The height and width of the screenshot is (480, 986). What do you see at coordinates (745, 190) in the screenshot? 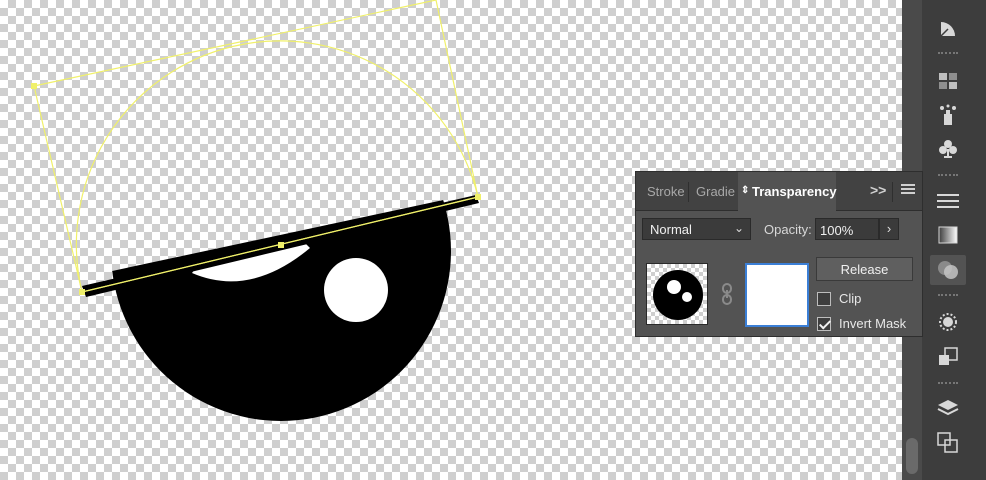
I see `tab-options-toggle-icon: ⇕` at bounding box center [745, 190].